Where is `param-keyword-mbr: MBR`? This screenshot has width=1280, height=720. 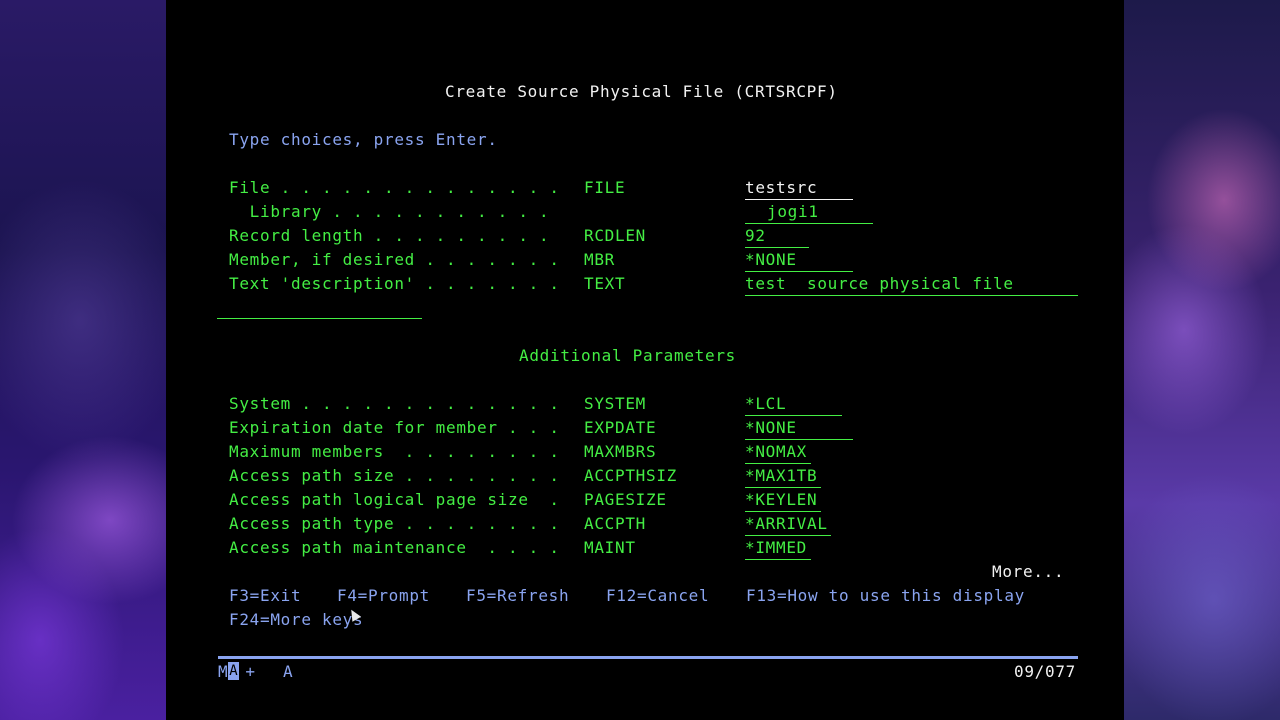 param-keyword-mbr: MBR is located at coordinates (599, 259).